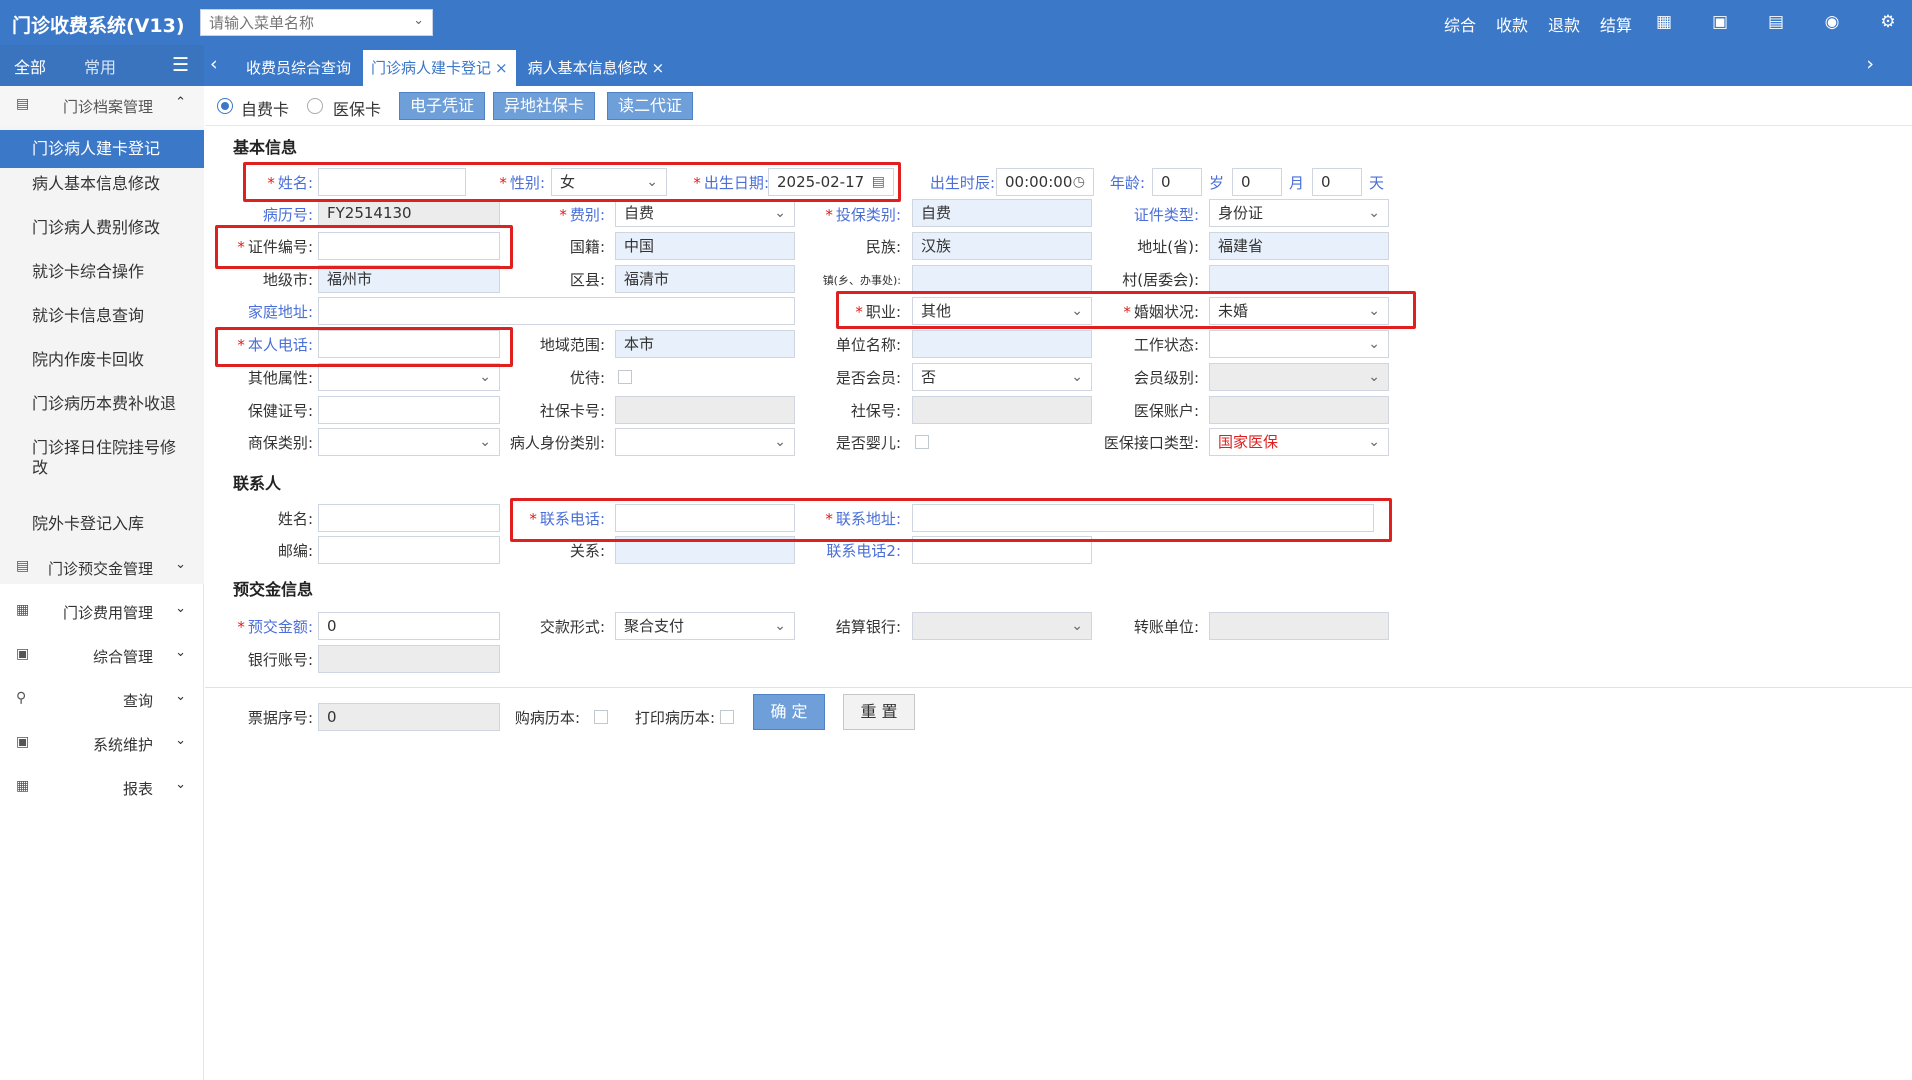  What do you see at coordinates (315, 106) in the screenshot?
I see `radio-insurance-card` at bounding box center [315, 106].